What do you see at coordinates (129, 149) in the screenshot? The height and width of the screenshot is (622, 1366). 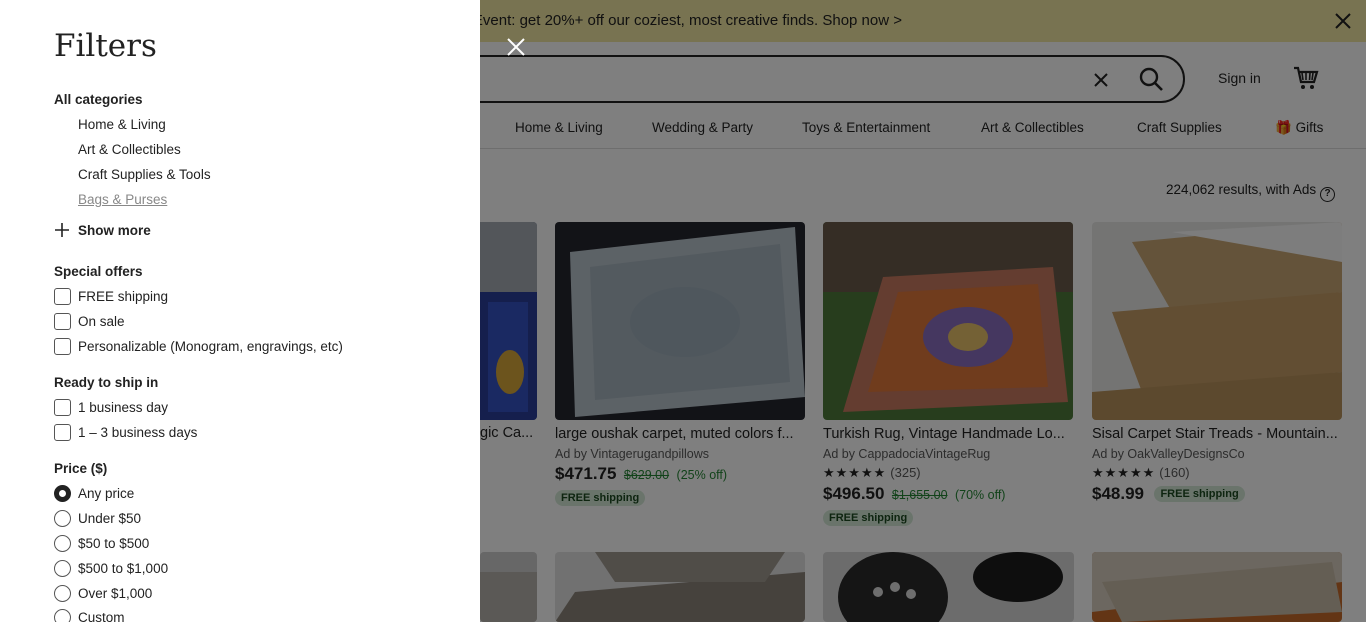 I see `category-art-collectibles: Art & Collectibles` at bounding box center [129, 149].